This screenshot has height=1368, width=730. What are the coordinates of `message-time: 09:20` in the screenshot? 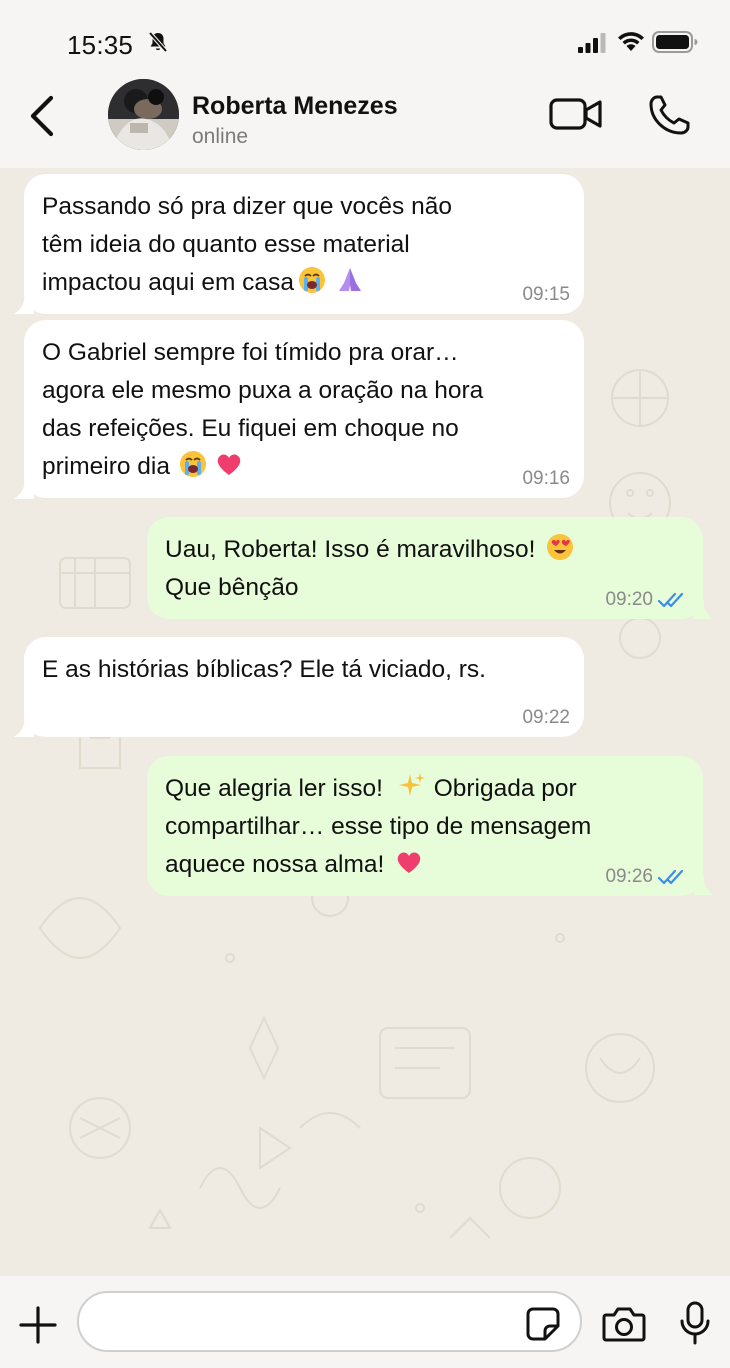 It's located at (629, 599).